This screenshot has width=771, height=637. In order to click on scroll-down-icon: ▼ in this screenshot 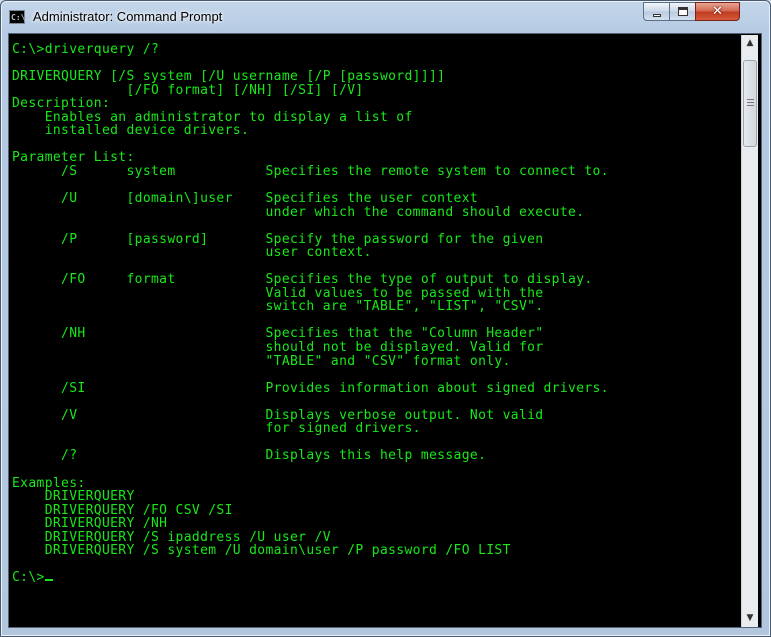, I will do `click(750, 618)`.